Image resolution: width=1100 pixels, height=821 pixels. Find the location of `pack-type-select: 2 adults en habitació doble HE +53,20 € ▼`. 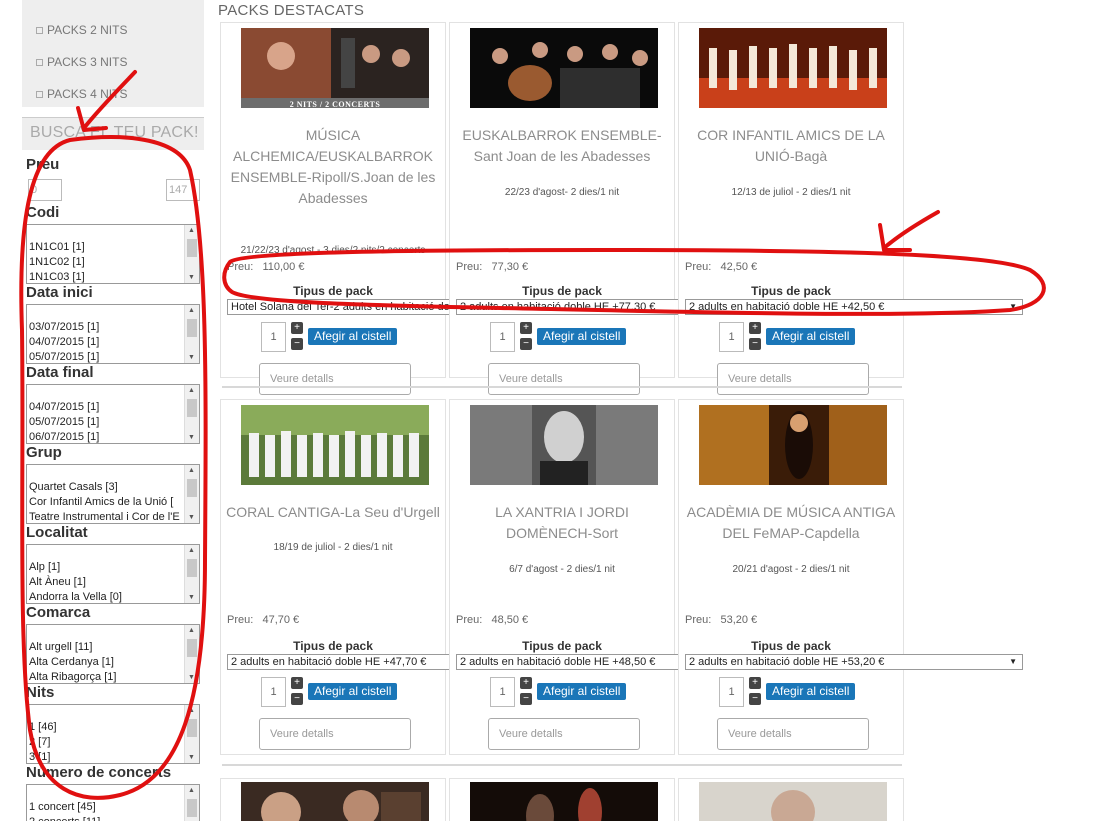

pack-type-select: 2 adults en habitació doble HE +53,20 € ▼ is located at coordinates (854, 662).